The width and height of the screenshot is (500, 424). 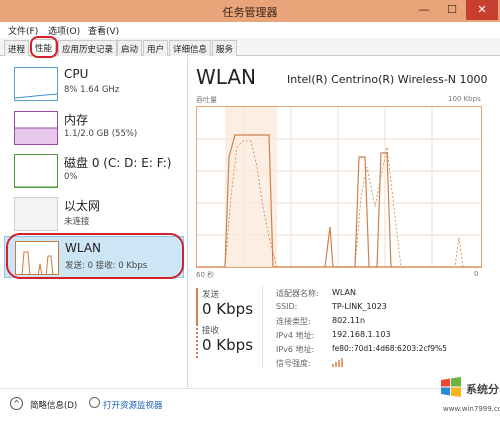 What do you see at coordinates (92, 90) in the screenshot?
I see `sidebar-item-sub: 8% 1.64 GHz` at bounding box center [92, 90].